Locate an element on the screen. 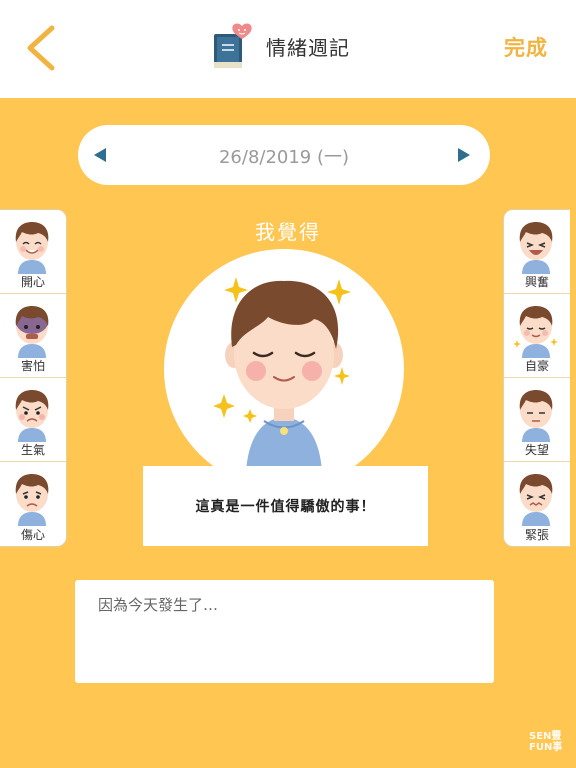  emotion-excited: 興奮 is located at coordinates (537, 252).